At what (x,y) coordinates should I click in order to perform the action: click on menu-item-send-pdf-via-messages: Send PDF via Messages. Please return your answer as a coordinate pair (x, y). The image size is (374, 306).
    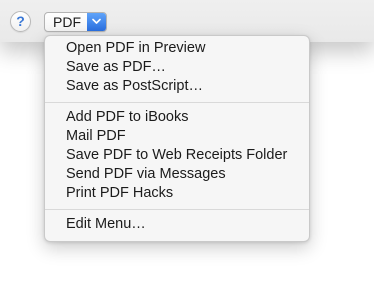
    Looking at the image, I should click on (177, 174).